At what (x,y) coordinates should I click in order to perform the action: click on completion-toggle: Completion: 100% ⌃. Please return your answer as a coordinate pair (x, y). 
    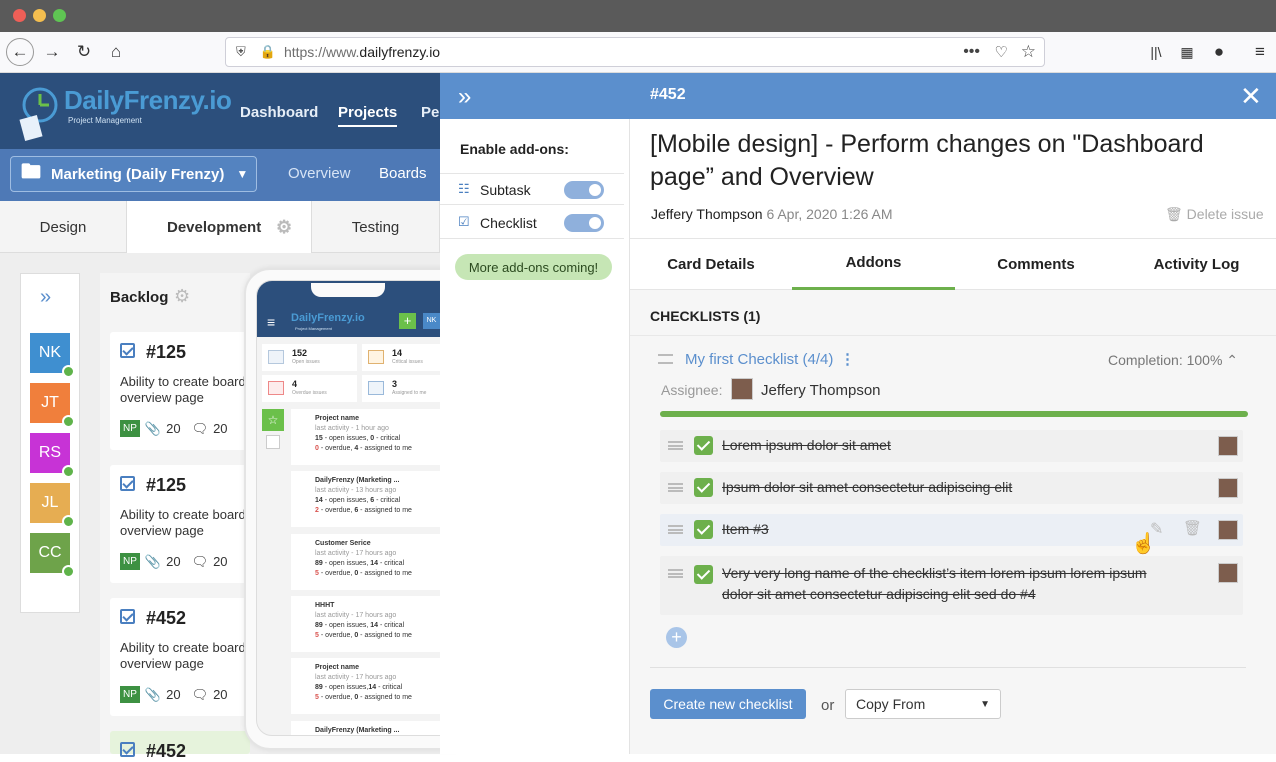
    Looking at the image, I should click on (1173, 360).